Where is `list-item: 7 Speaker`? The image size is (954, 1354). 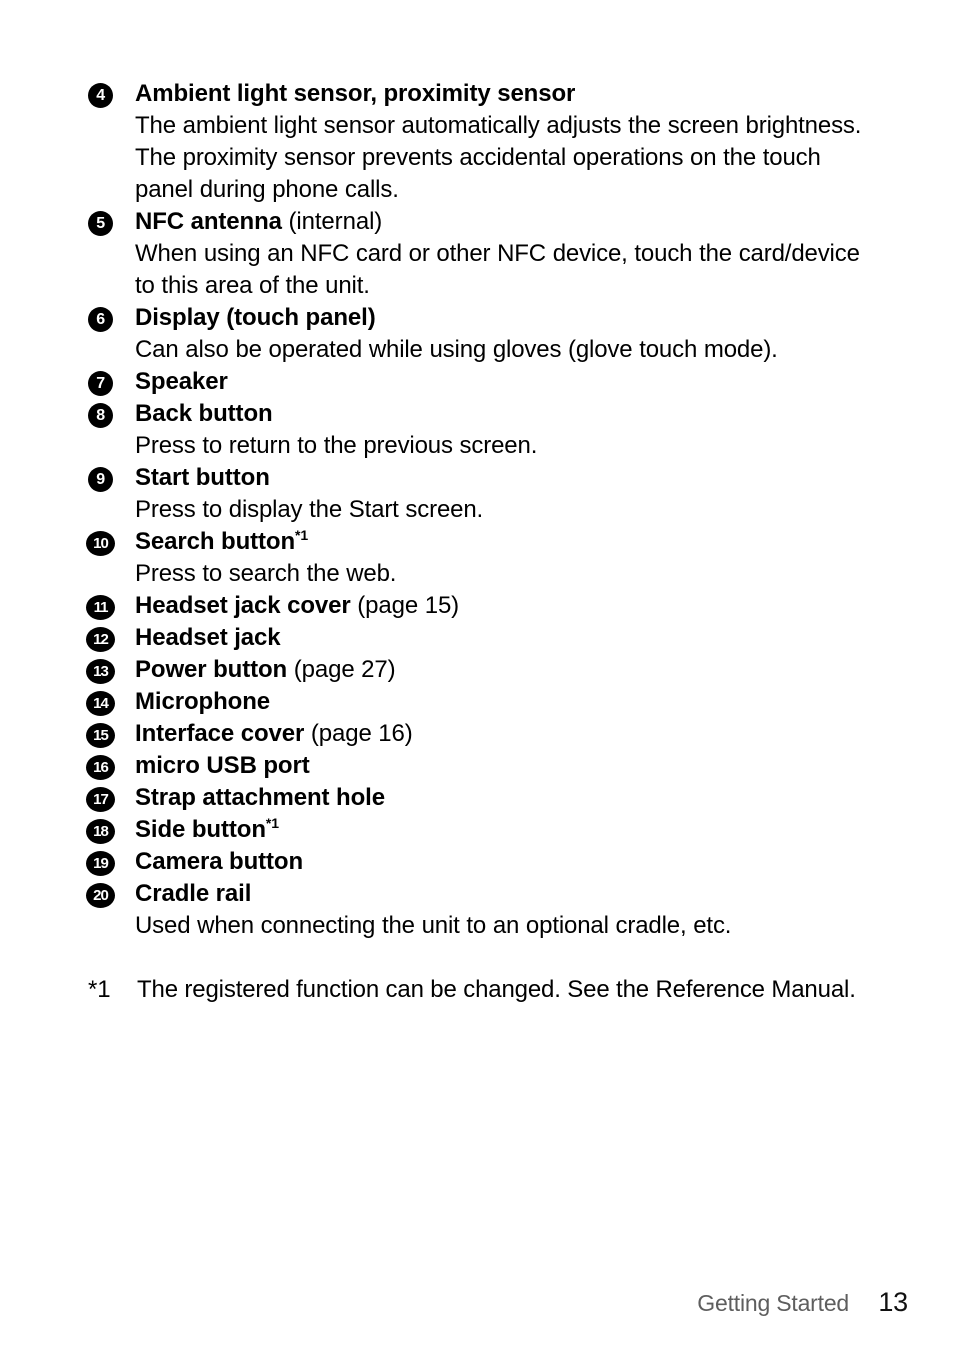
list-item: 7 Speaker is located at coordinates (483, 382).